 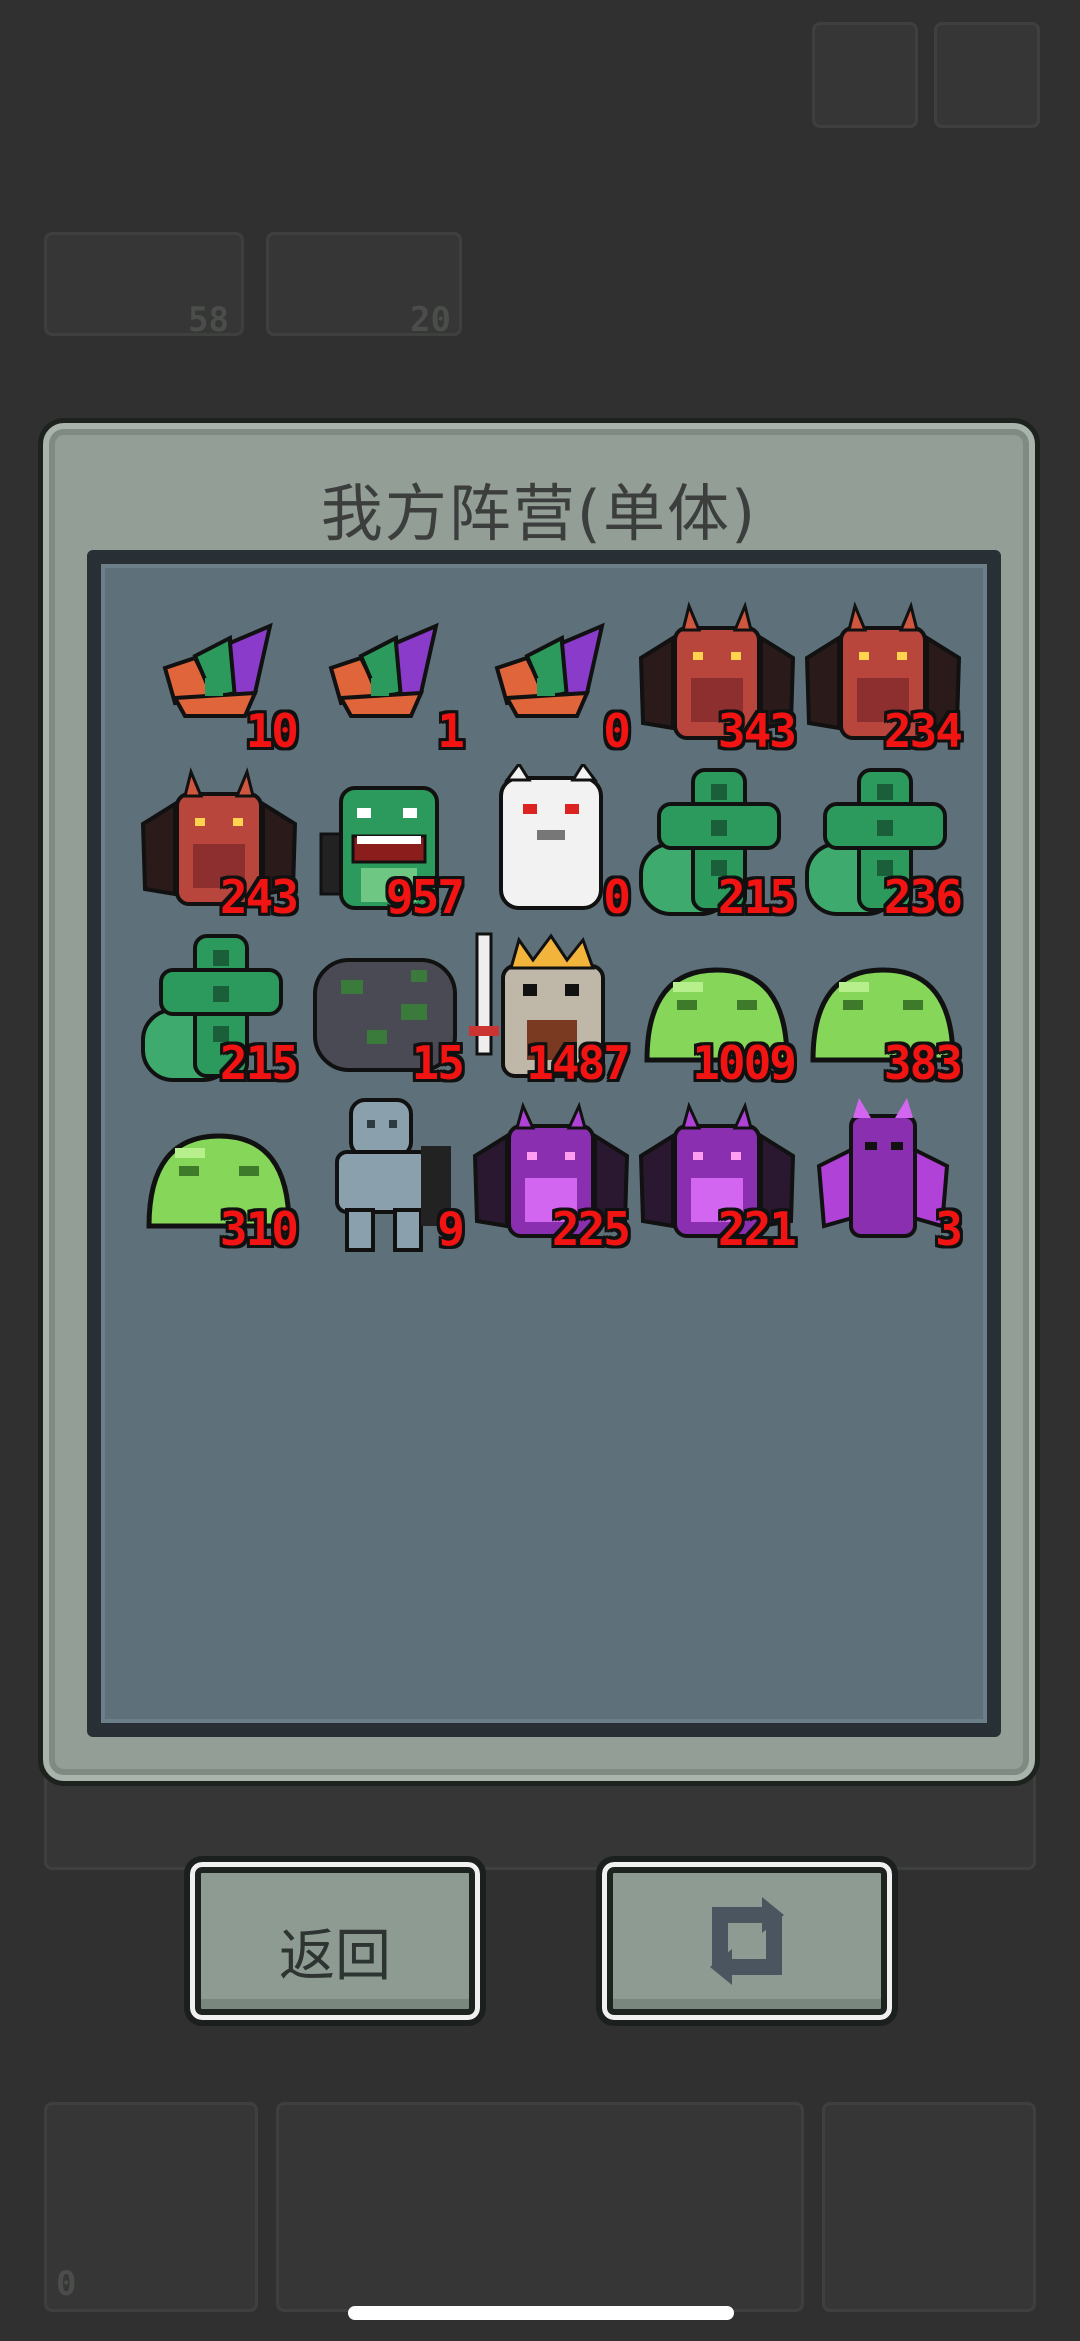 I want to click on unit-count: 1, so click(x=451, y=731).